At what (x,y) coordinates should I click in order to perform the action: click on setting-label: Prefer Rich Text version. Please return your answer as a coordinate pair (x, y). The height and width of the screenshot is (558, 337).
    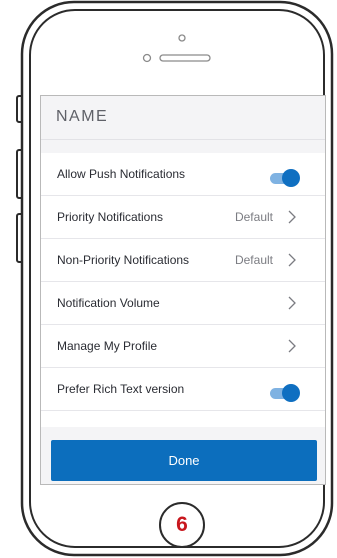
    Looking at the image, I should click on (121, 389).